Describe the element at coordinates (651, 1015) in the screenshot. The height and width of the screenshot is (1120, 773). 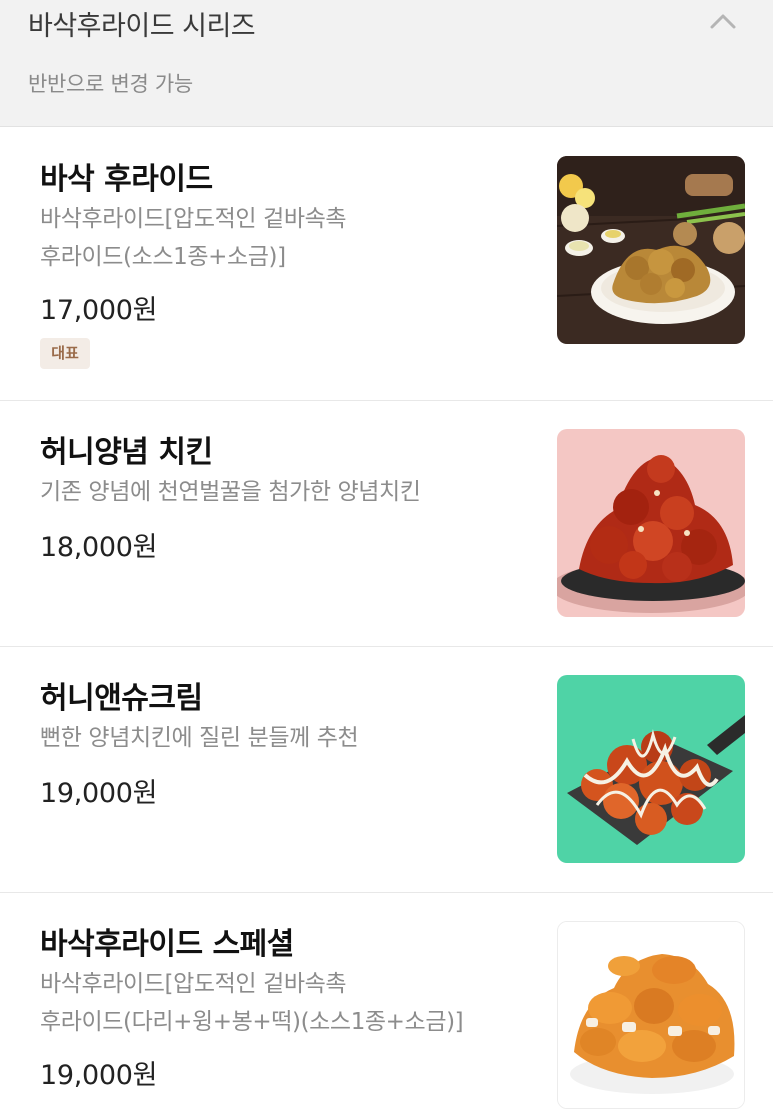
I see `fried-chicken-special-image` at that location.